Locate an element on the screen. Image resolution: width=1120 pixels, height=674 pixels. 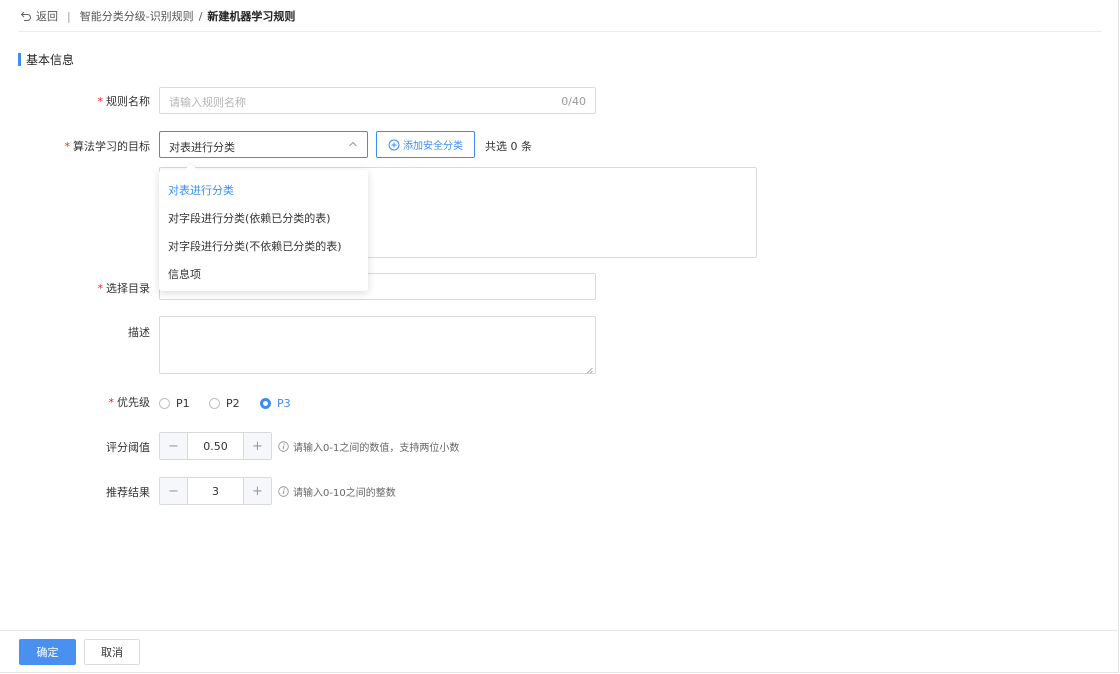
rule-name-counter: 0/40 is located at coordinates (573, 101).